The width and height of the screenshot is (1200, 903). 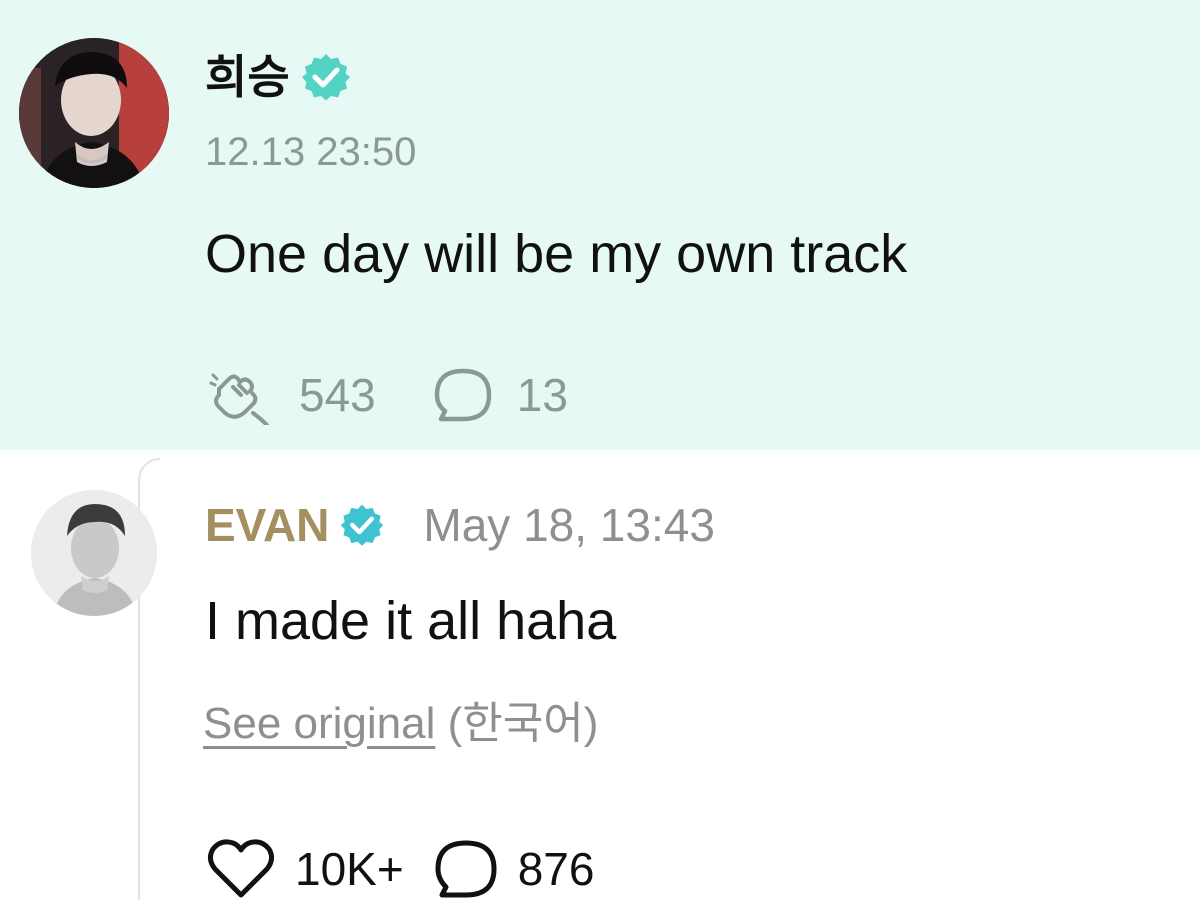 I want to click on see-original-link: See original, so click(x=319, y=723).